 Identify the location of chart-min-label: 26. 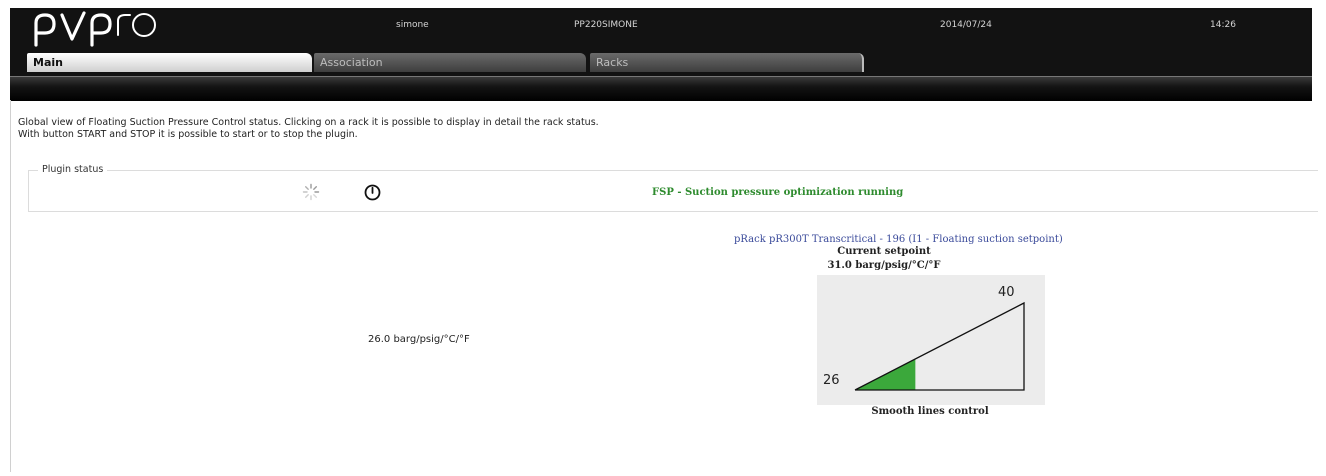
(831, 380).